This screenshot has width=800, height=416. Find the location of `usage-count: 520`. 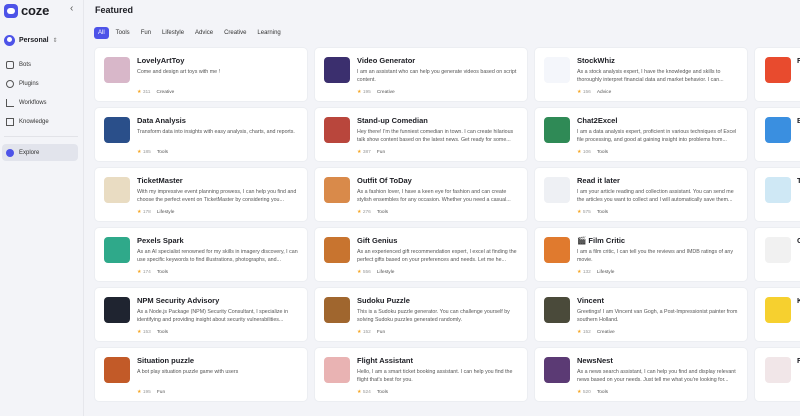

usage-count: 520 is located at coordinates (586, 392).